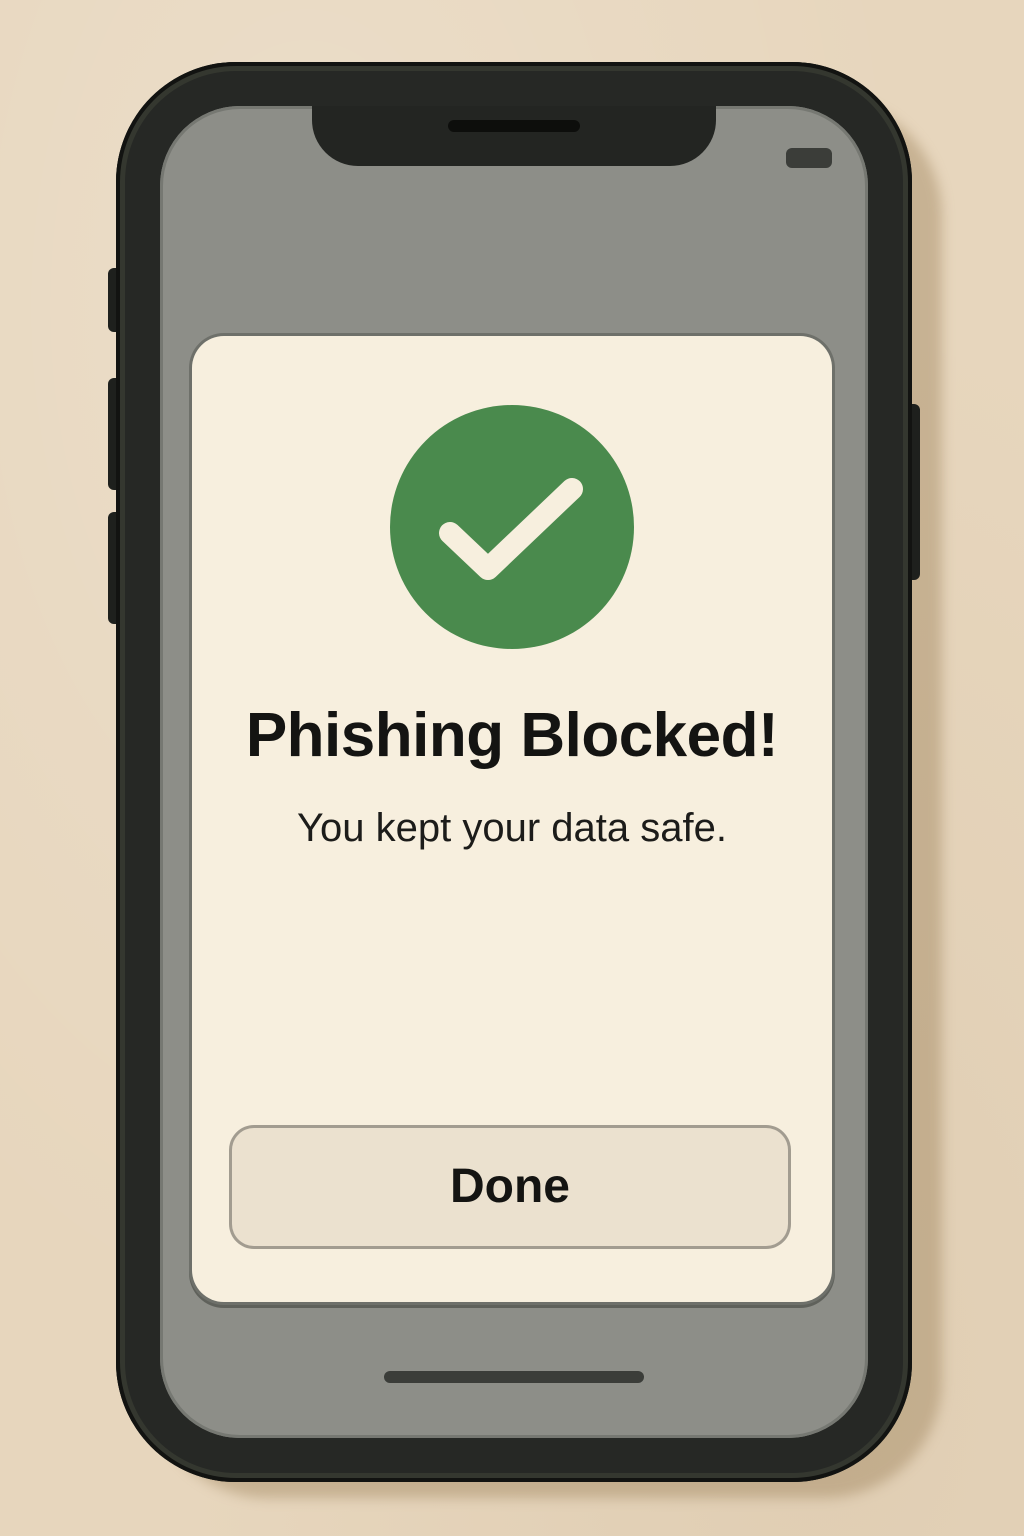  What do you see at coordinates (514, 126) in the screenshot?
I see `earpiece-speaker` at bounding box center [514, 126].